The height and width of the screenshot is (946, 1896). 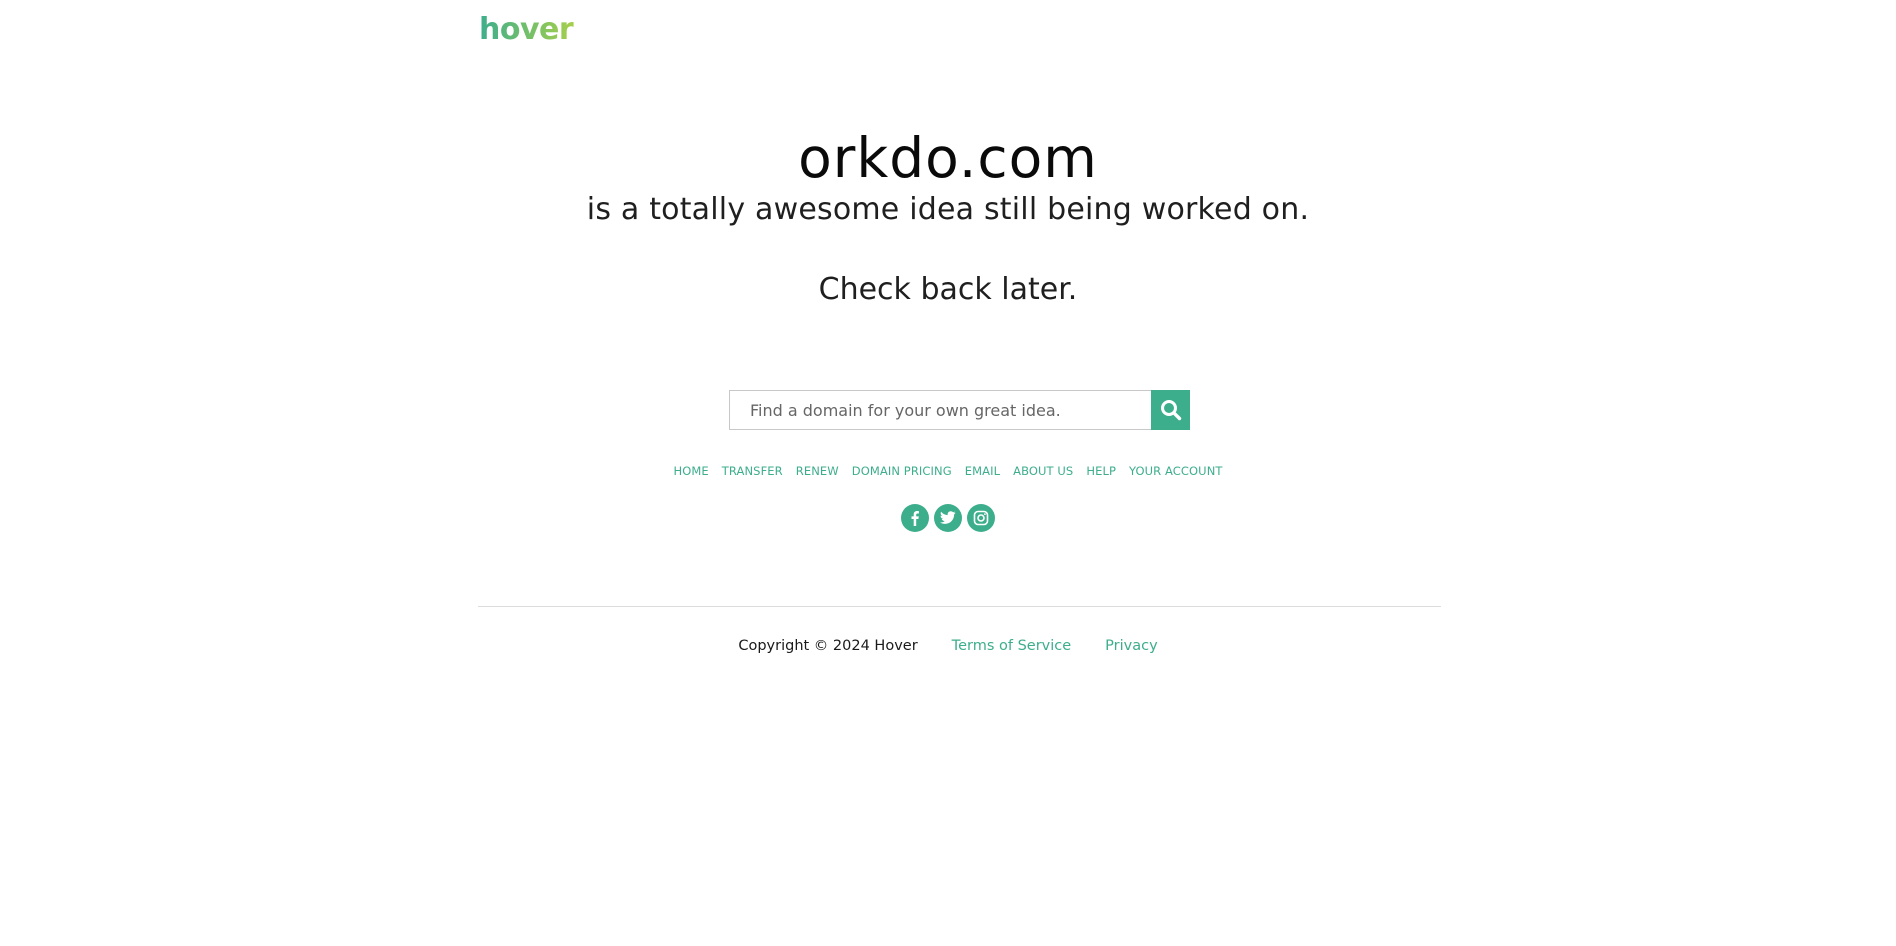 I want to click on facebook-link, so click(x=915, y=518).